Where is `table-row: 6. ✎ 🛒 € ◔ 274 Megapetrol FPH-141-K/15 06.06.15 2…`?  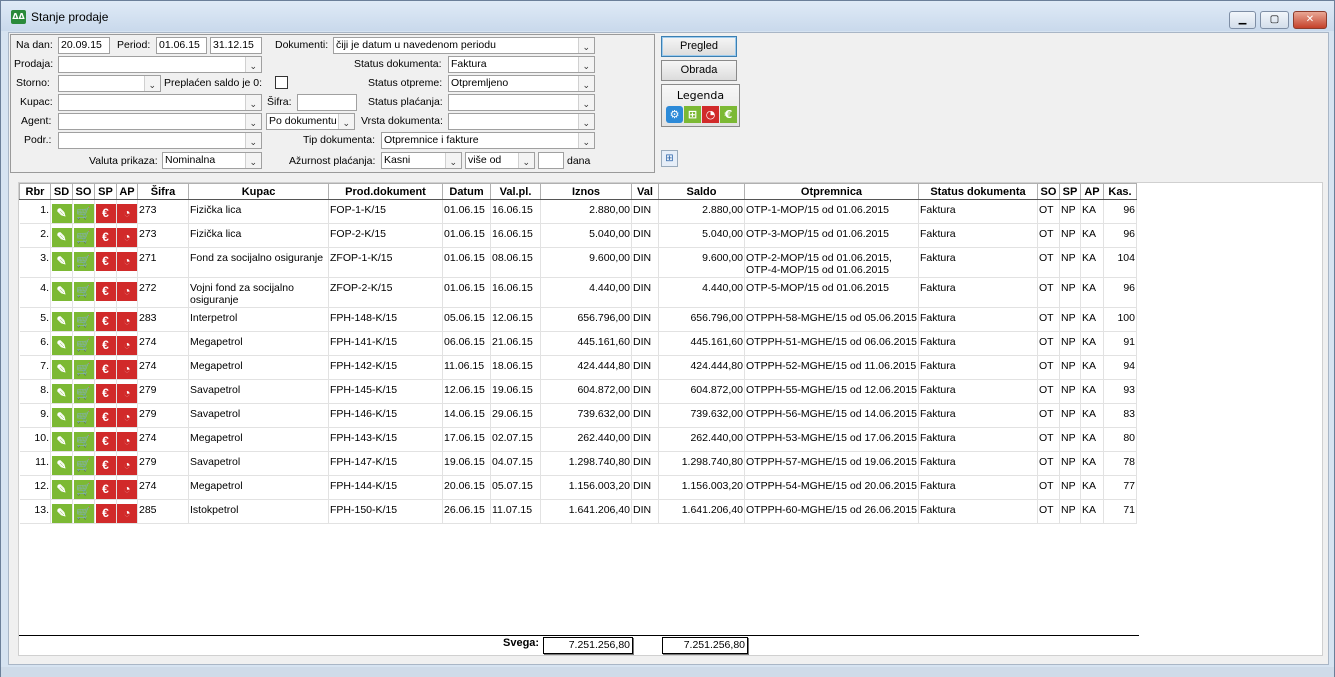 table-row: 6. ✎ 🛒 € ◔ 274 Megapetrol FPH-141-K/15 06.06.15 2… is located at coordinates (578, 343).